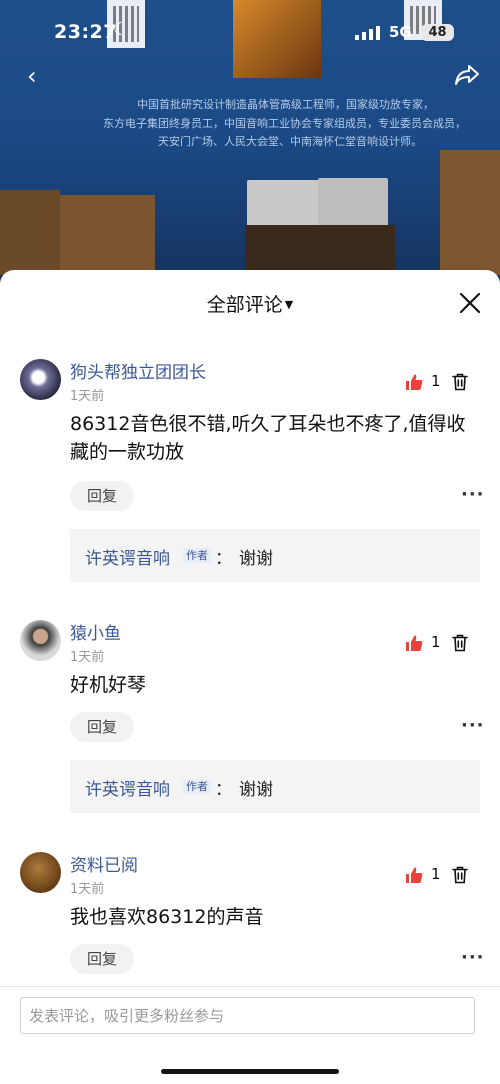  I want to click on comment-username: 猿小鱼, so click(95, 631).